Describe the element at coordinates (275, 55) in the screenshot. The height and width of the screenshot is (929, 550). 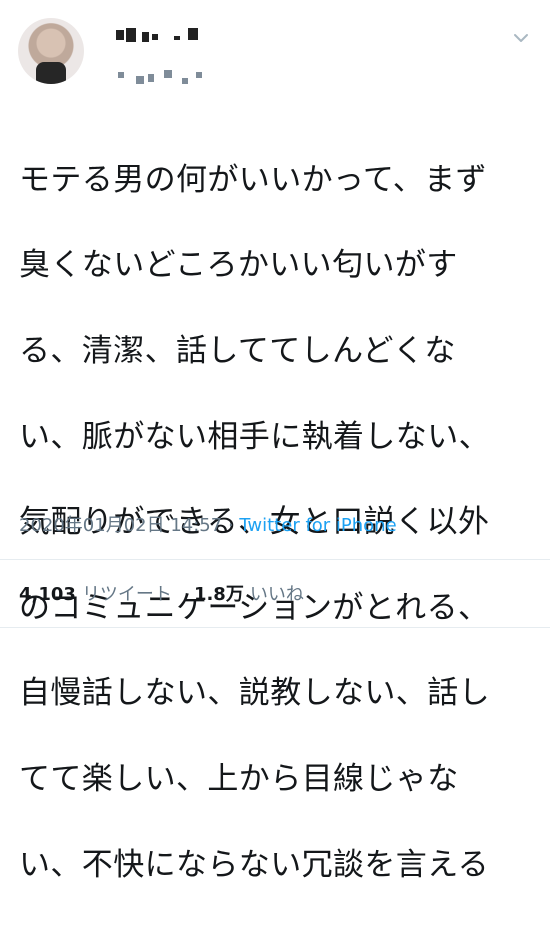
I see `tweet-header` at that location.